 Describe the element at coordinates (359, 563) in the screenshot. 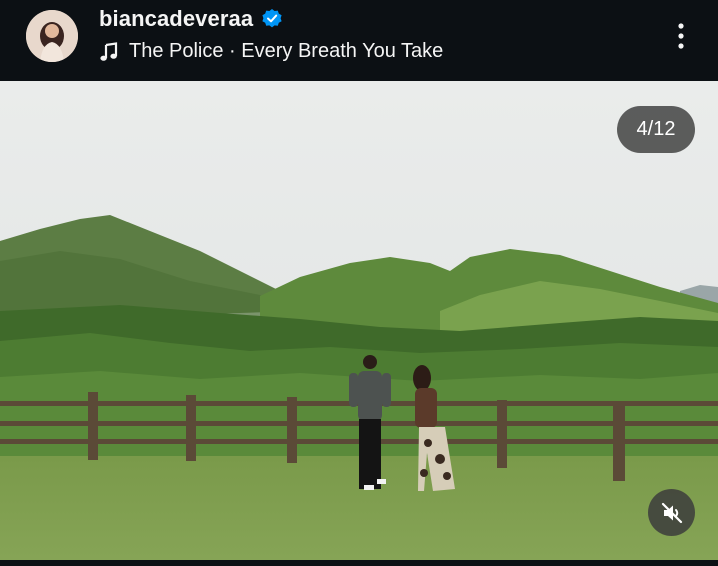

I see `bottom-edge` at that location.